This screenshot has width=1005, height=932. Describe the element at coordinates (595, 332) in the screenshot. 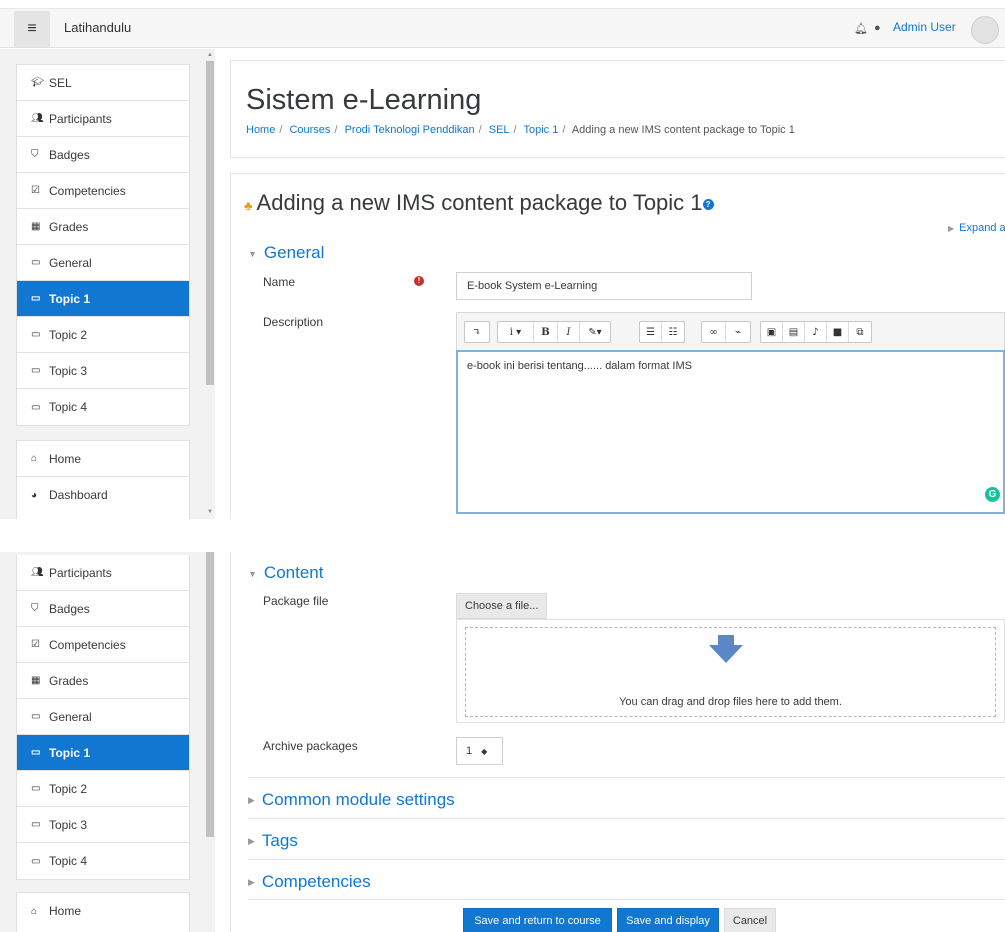

I see `color-brush-icon: ✎▾` at that location.